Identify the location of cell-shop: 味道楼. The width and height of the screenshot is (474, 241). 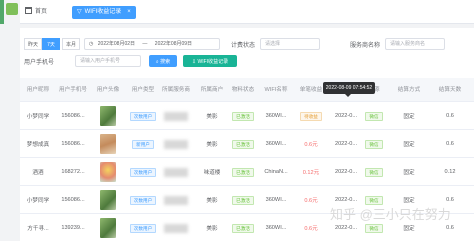
(212, 173).